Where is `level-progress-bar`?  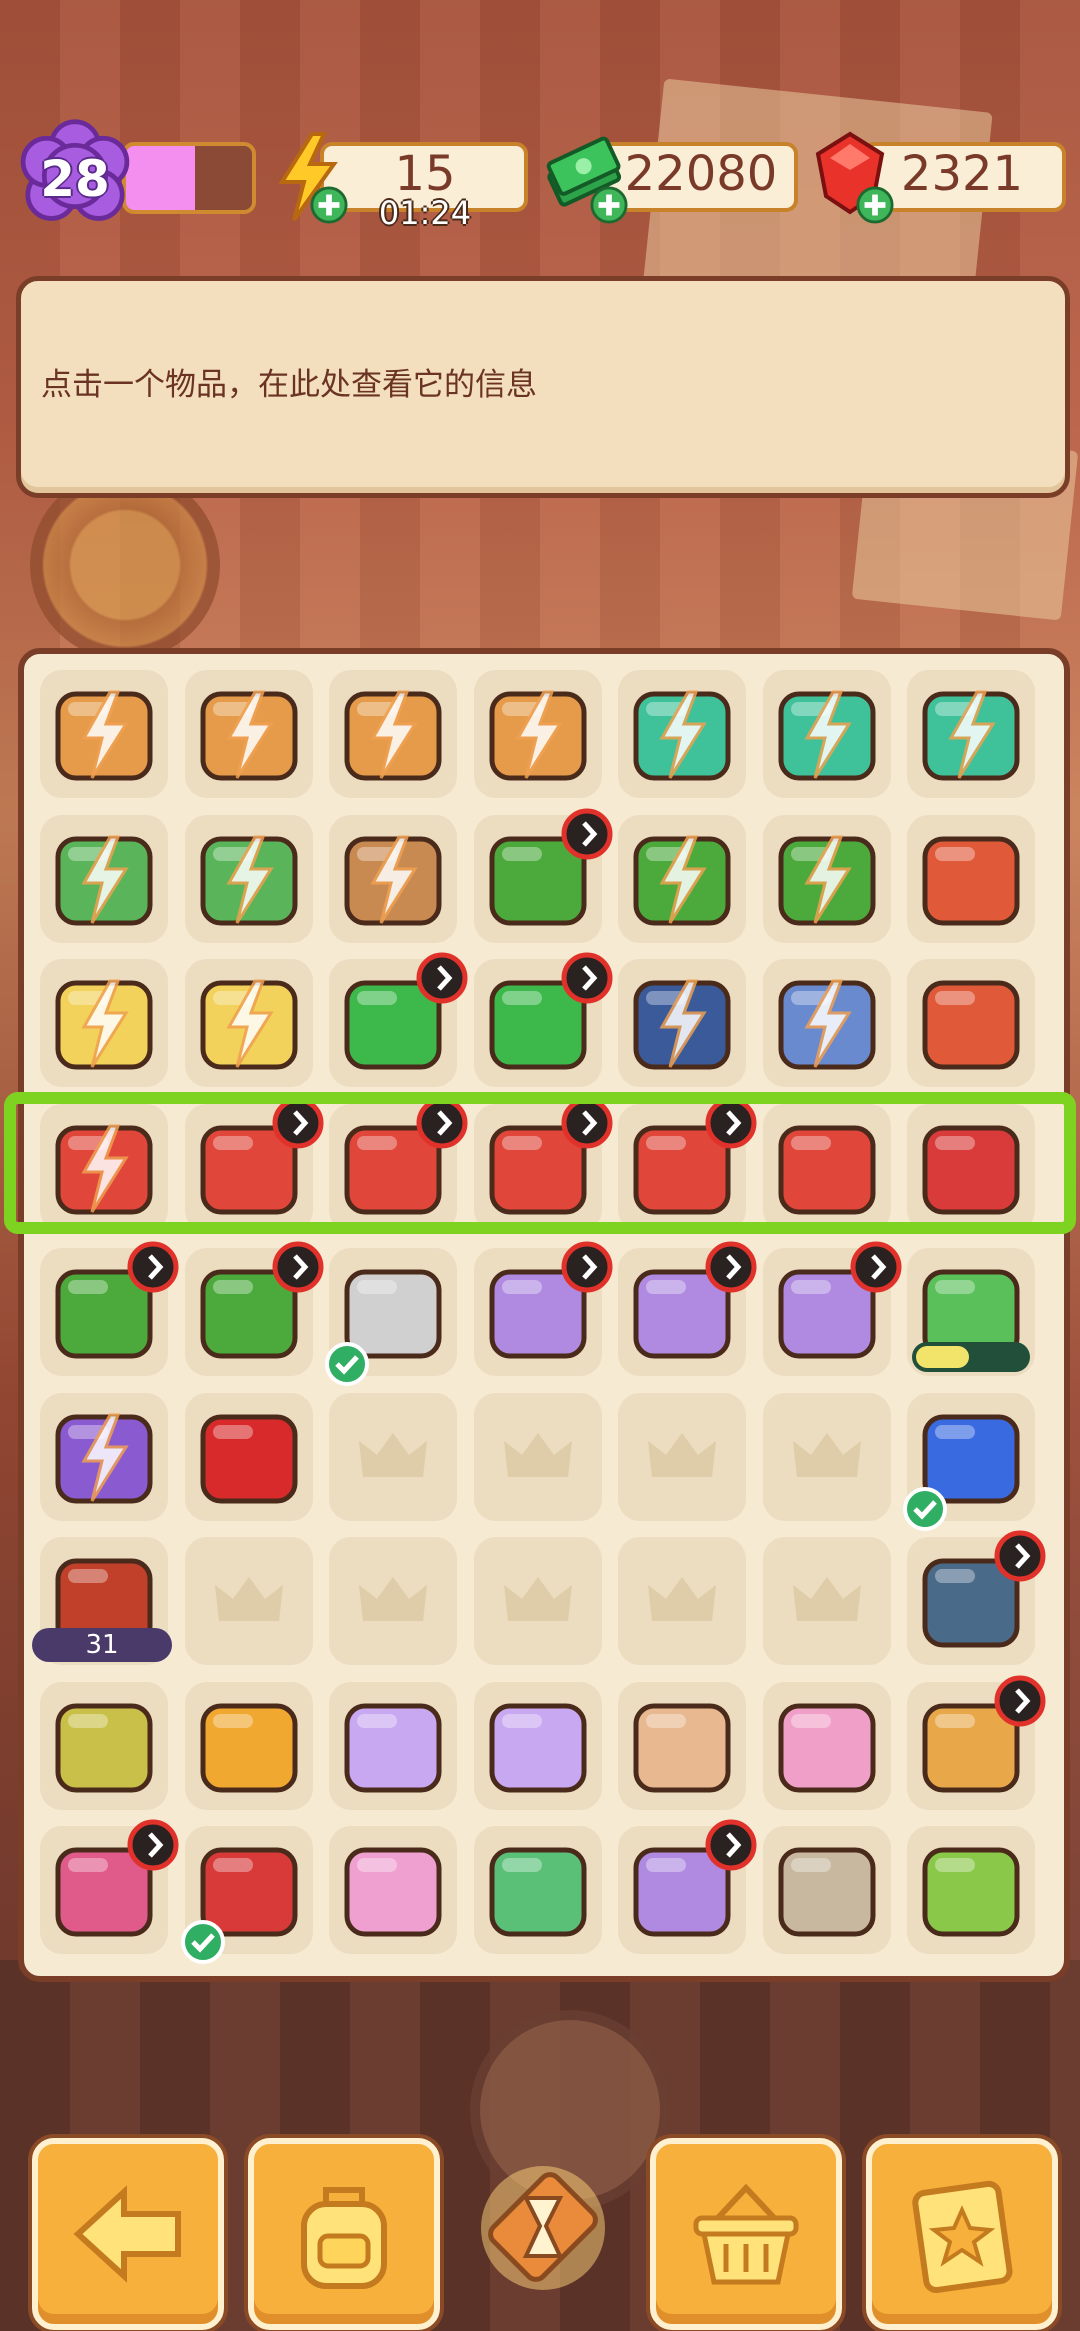
level-progress-bar is located at coordinates (189, 178).